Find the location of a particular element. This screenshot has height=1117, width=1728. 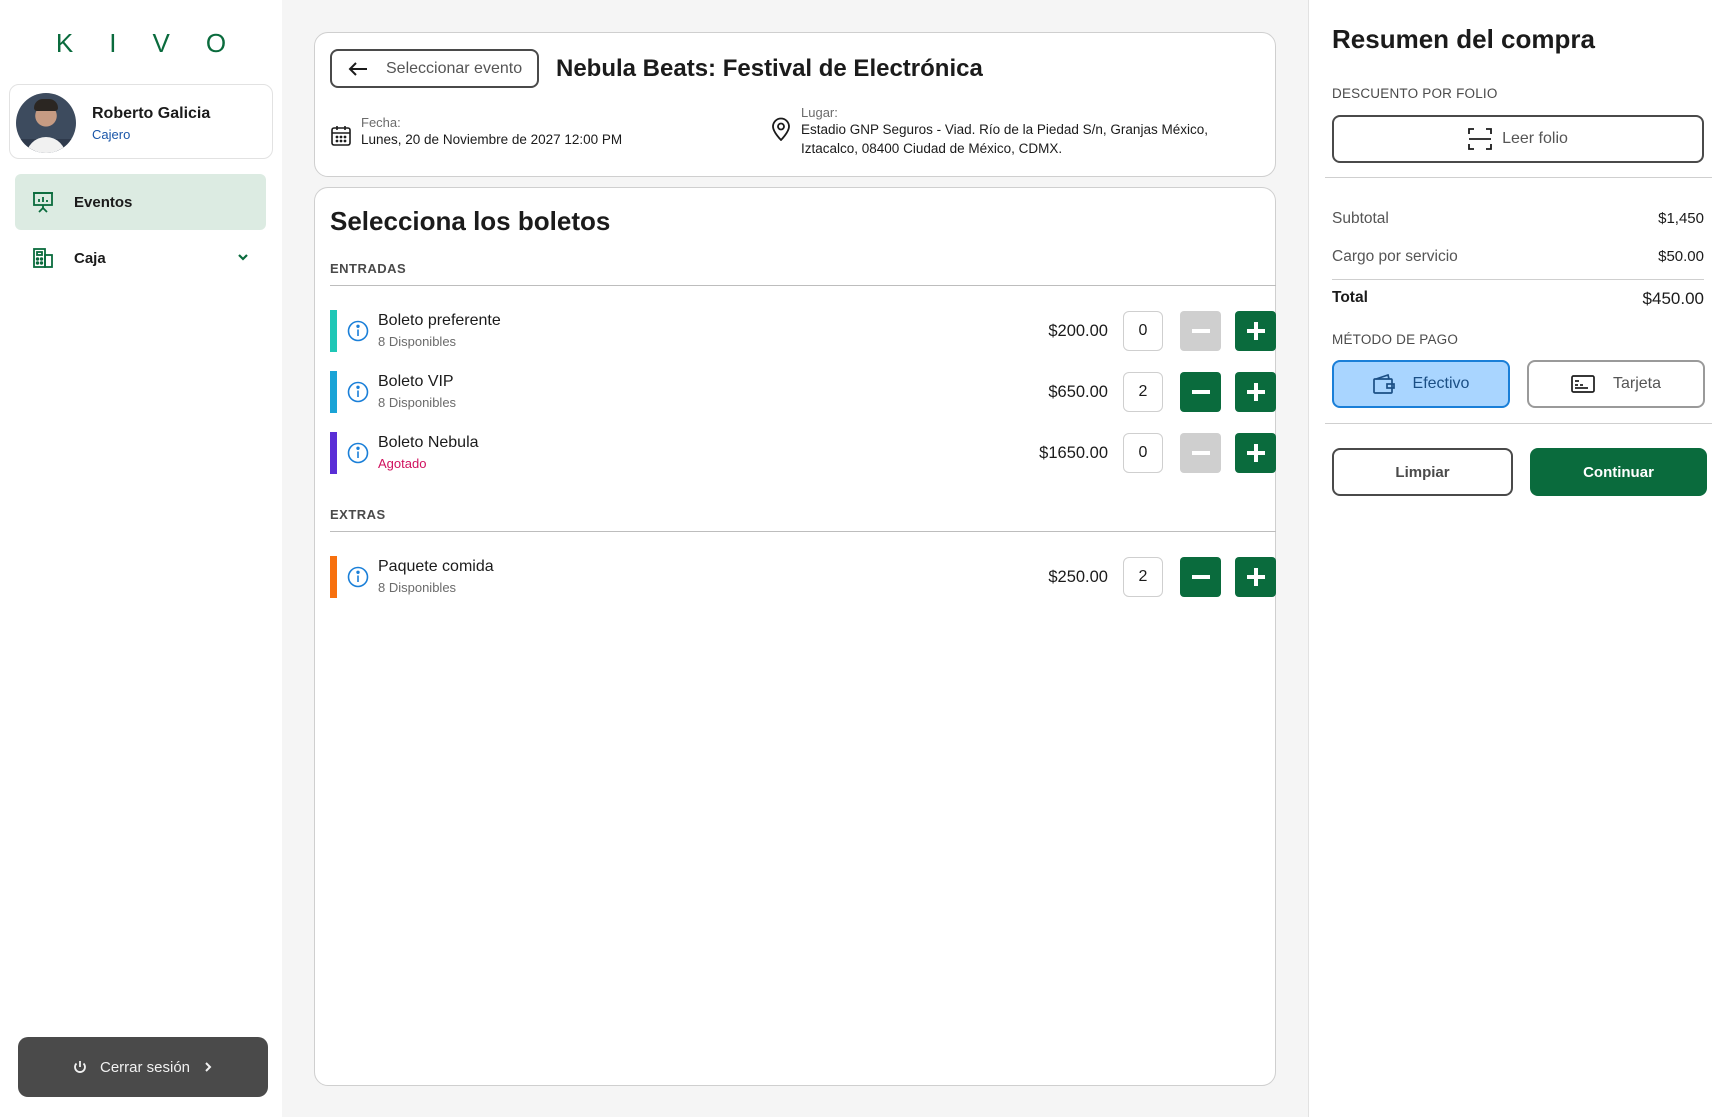

total-value: $450.00 is located at coordinates (1673, 298).